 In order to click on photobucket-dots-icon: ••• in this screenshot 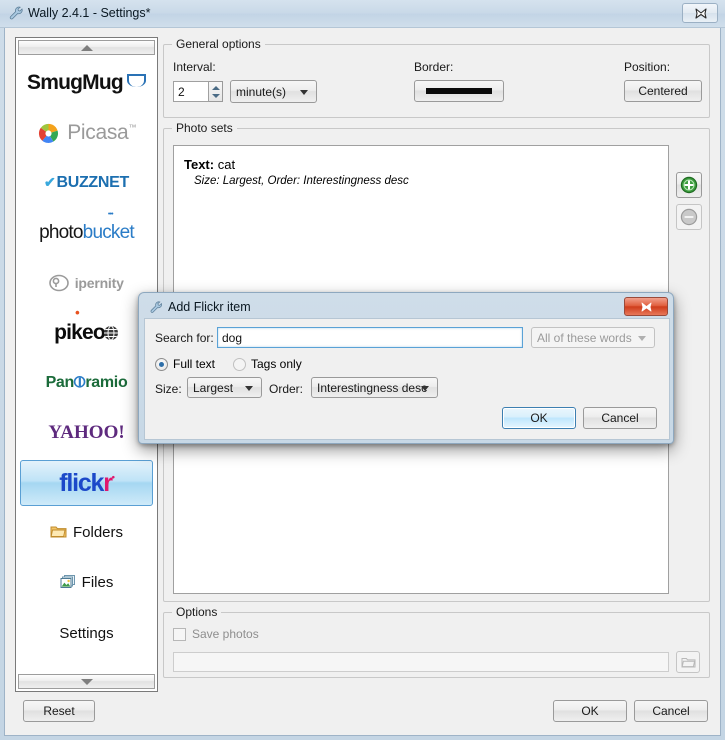, I will do `click(110, 214)`.